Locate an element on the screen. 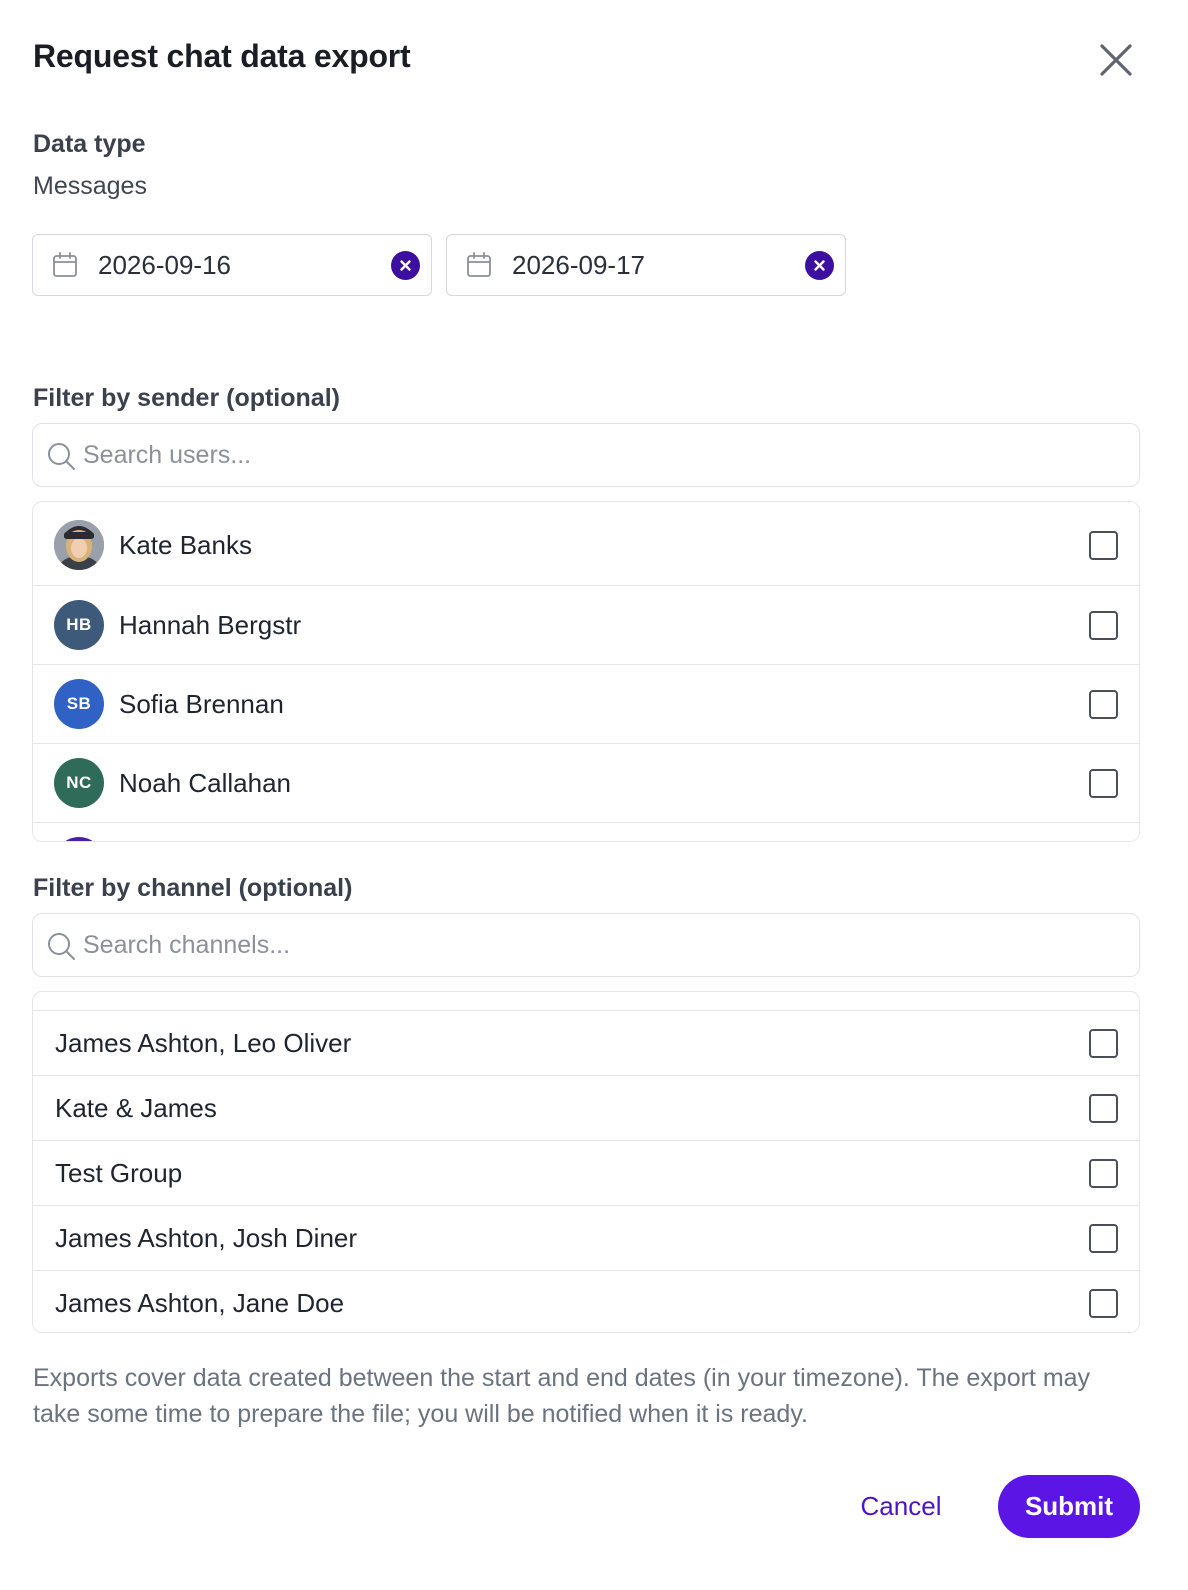 Image resolution: width=1188 pixels, height=1590 pixels. start-date-field: 2026-09-16 is located at coordinates (232, 265).